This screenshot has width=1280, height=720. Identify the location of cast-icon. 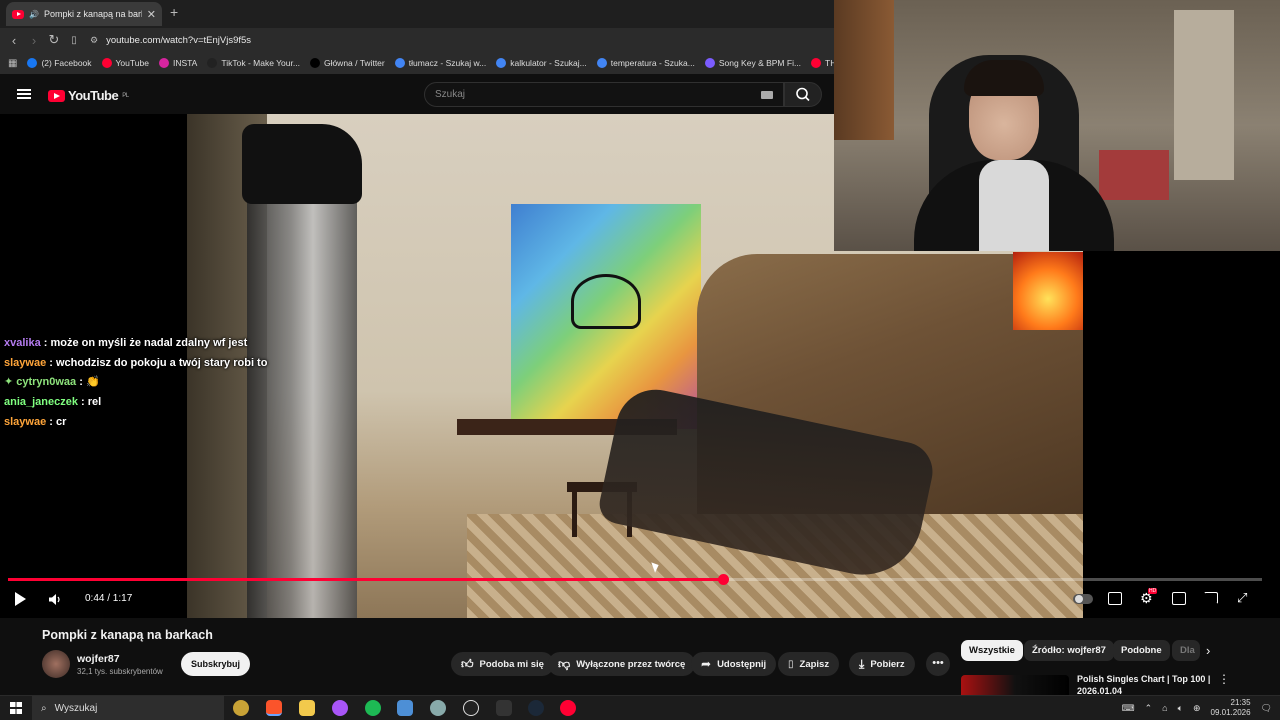
(1211, 598).